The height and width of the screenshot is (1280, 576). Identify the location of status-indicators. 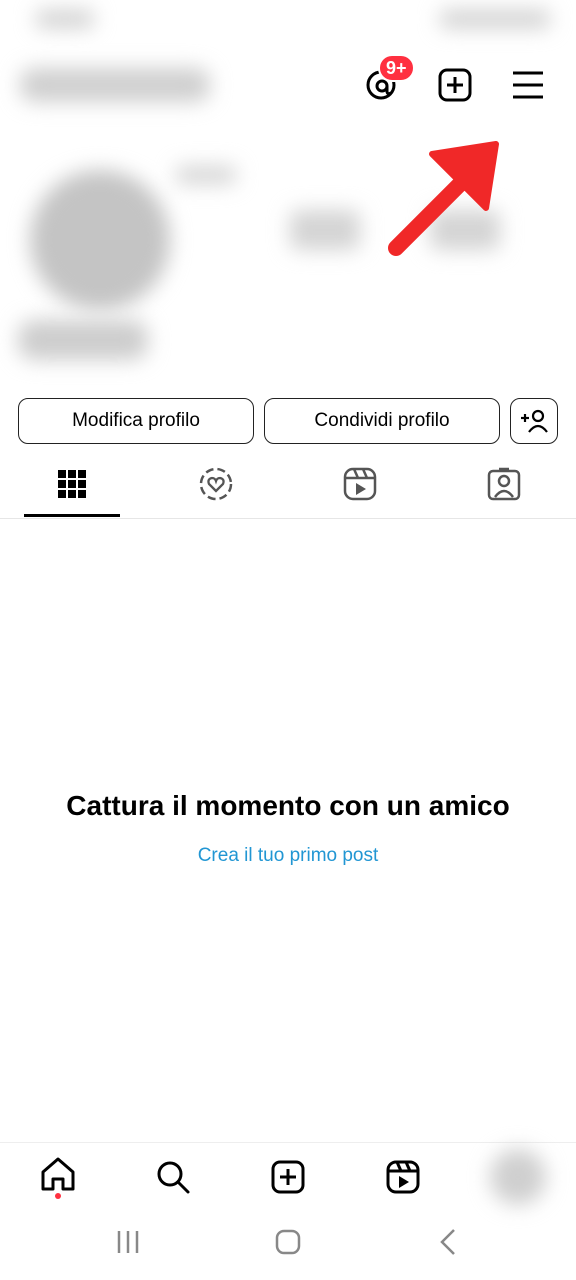
(495, 19).